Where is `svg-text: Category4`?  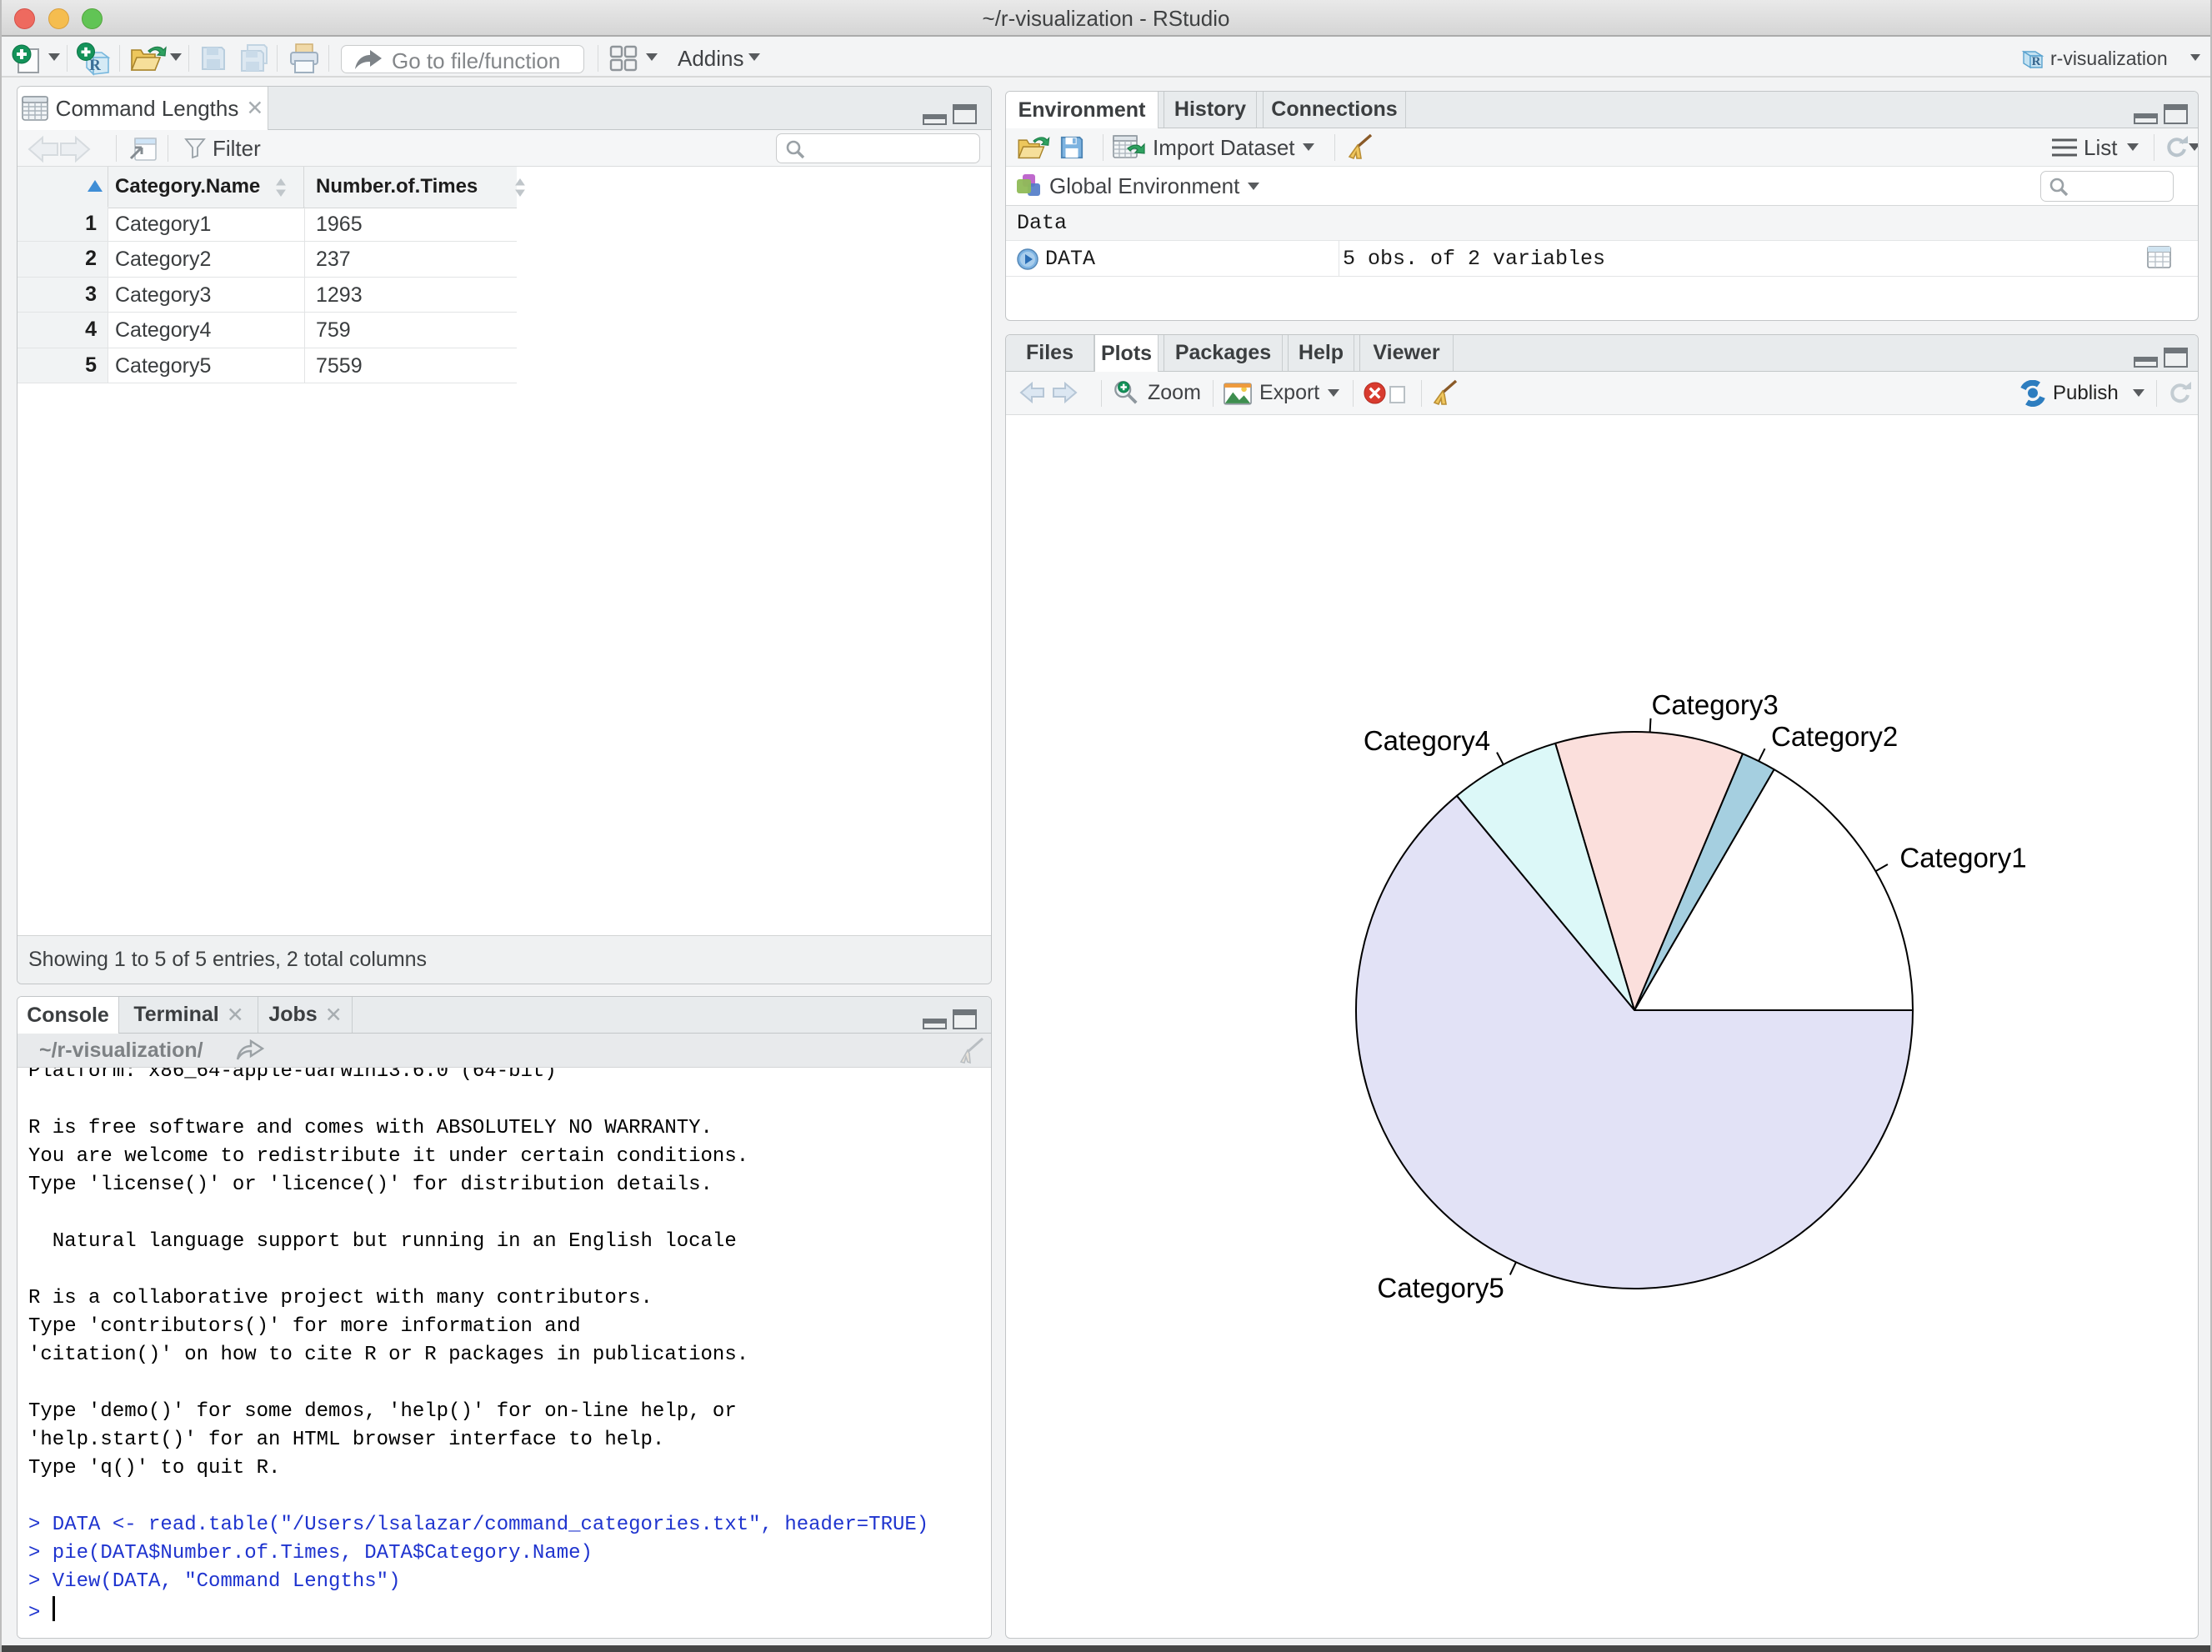
svg-text: Category4 is located at coordinates (1427, 740).